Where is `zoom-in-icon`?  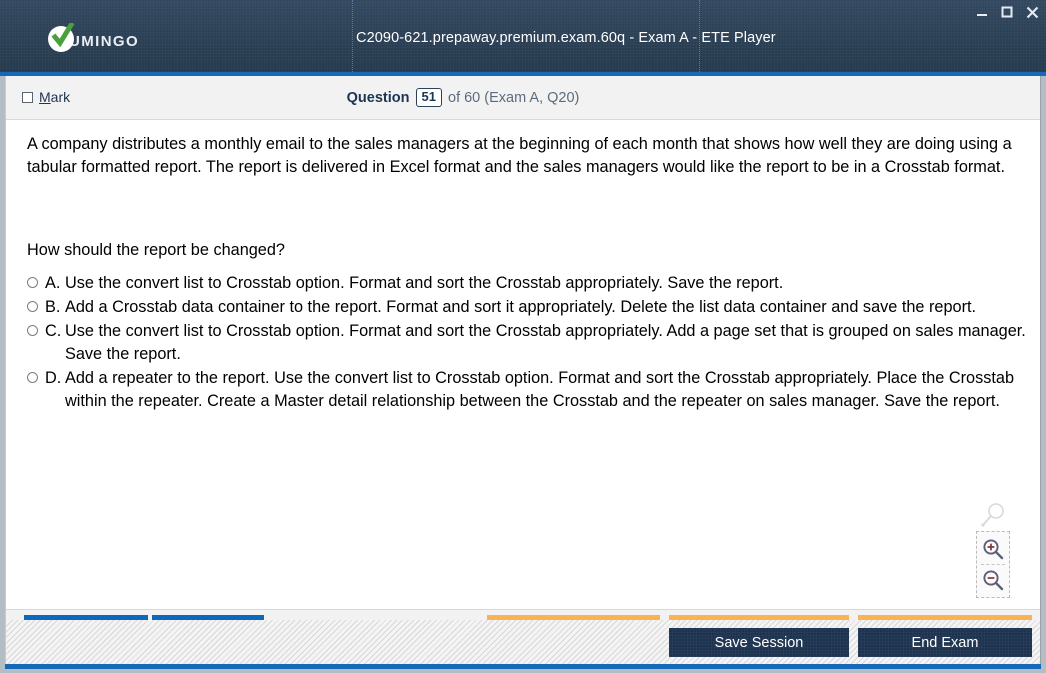
zoom-in-icon is located at coordinates (993, 549).